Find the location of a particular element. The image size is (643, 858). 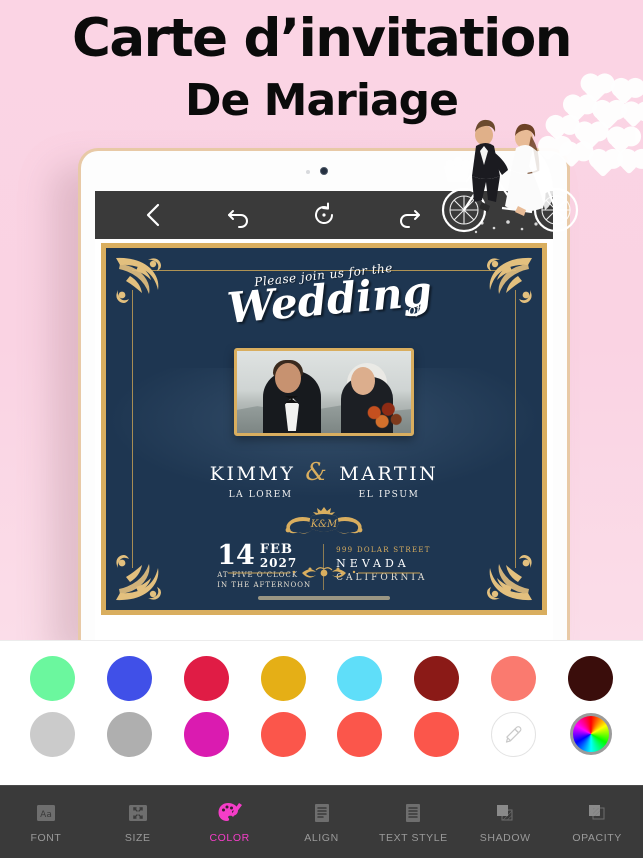

couple-on-bicycle-icon is located at coordinates (512, 173).